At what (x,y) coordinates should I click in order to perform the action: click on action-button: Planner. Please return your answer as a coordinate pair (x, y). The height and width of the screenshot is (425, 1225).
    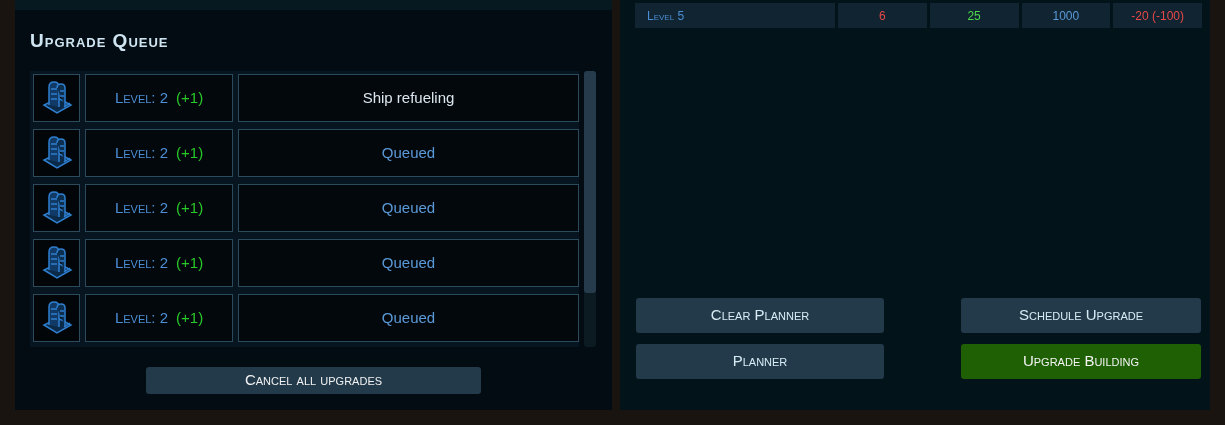
    Looking at the image, I should click on (760, 361).